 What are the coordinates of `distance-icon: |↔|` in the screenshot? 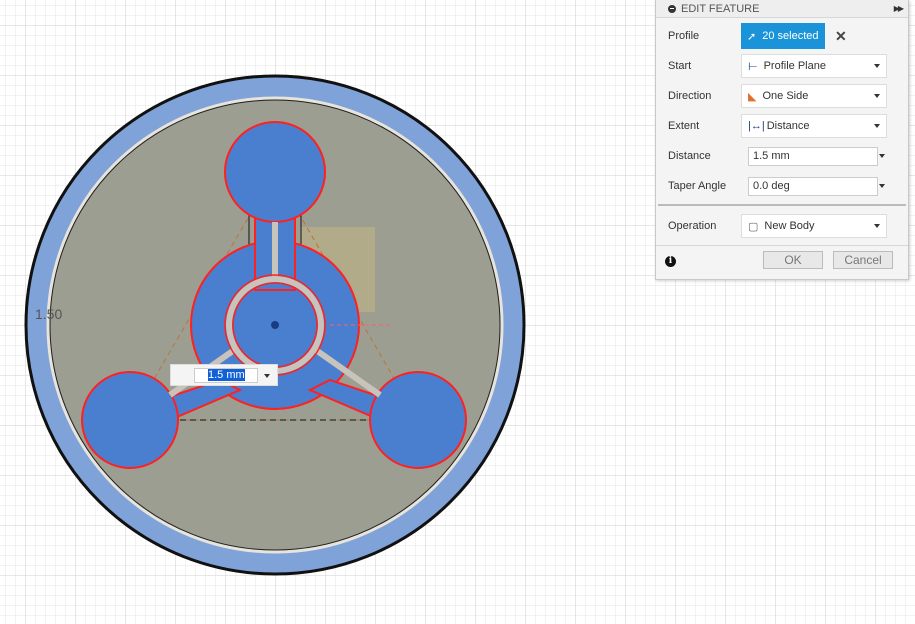 It's located at (756, 126).